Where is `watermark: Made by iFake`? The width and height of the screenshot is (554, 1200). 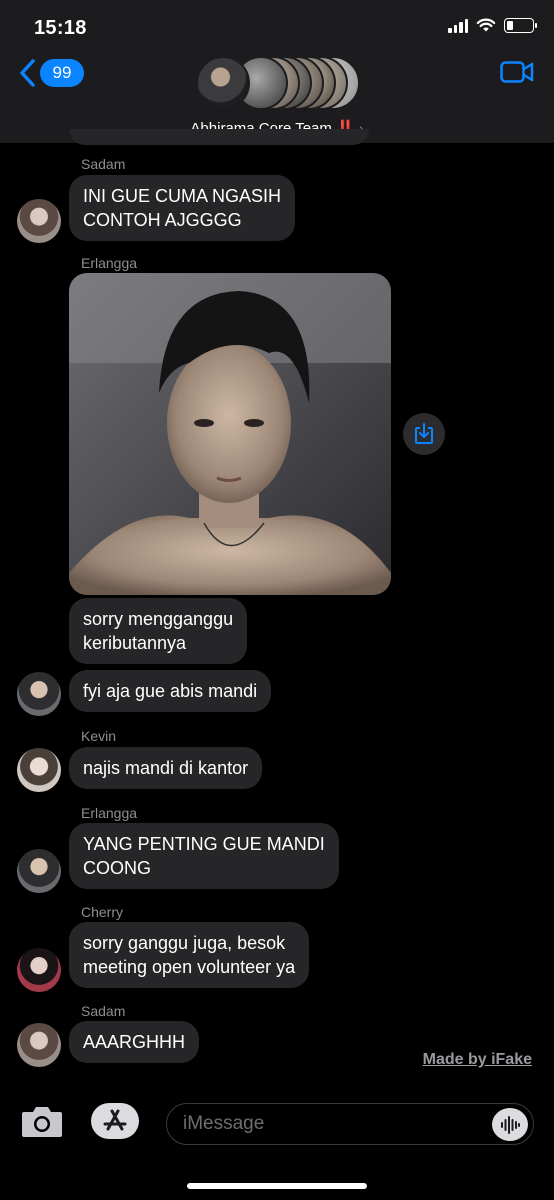 watermark: Made by iFake is located at coordinates (477, 1059).